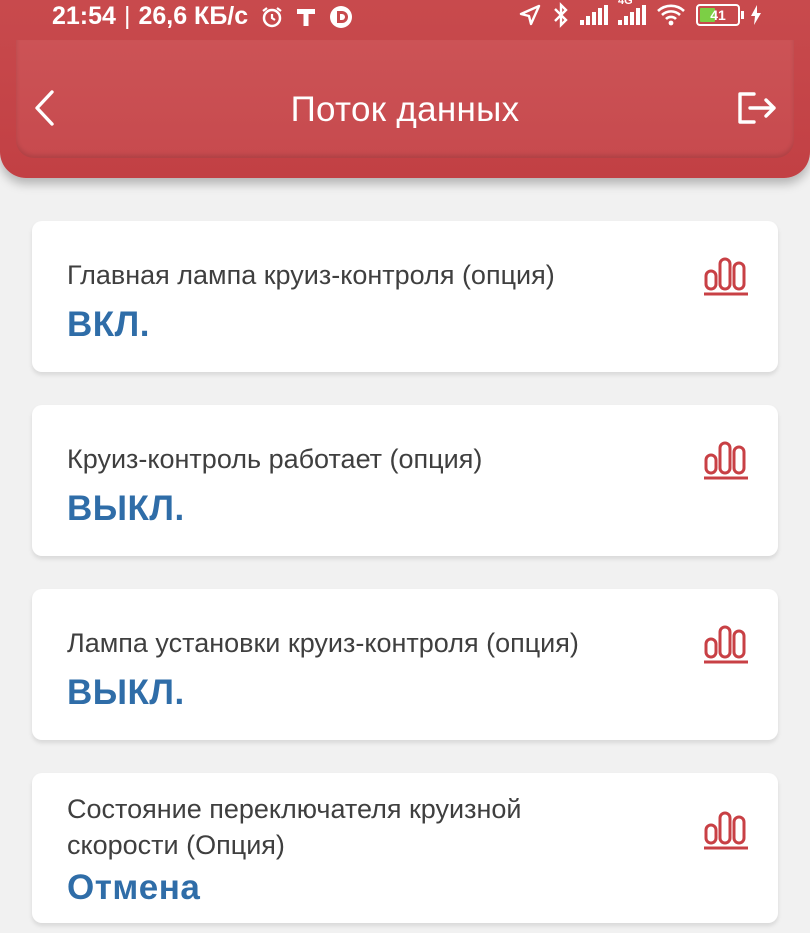 The height and width of the screenshot is (933, 810). Describe the element at coordinates (272, 16) in the screenshot. I see `alarm-icon` at that location.